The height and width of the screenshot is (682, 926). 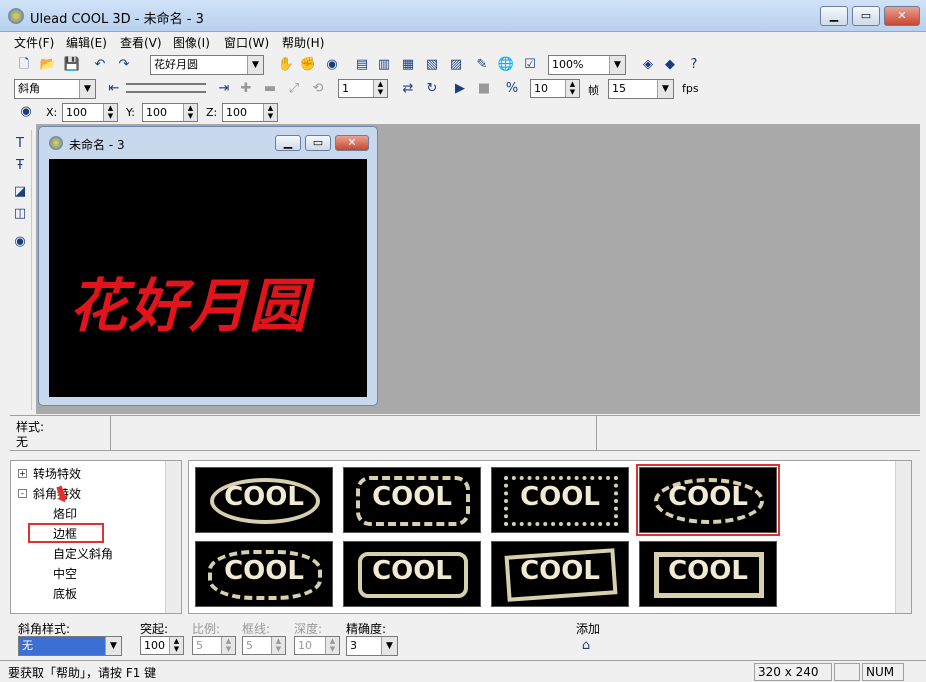 What do you see at coordinates (408, 65) in the screenshot?
I see `view-top-icon: ▦` at bounding box center [408, 65].